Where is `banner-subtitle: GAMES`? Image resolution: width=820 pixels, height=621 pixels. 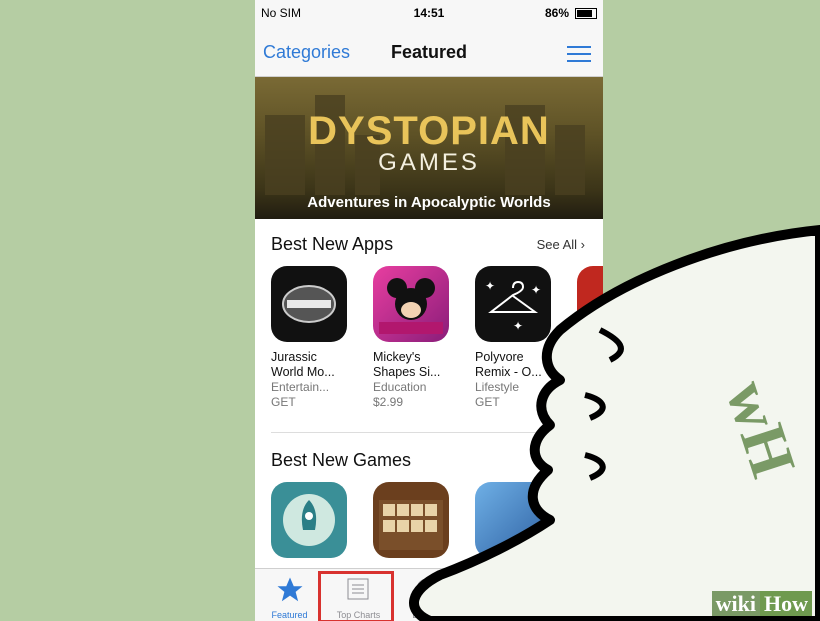
banner-subtitle: GAMES is located at coordinates (429, 162).